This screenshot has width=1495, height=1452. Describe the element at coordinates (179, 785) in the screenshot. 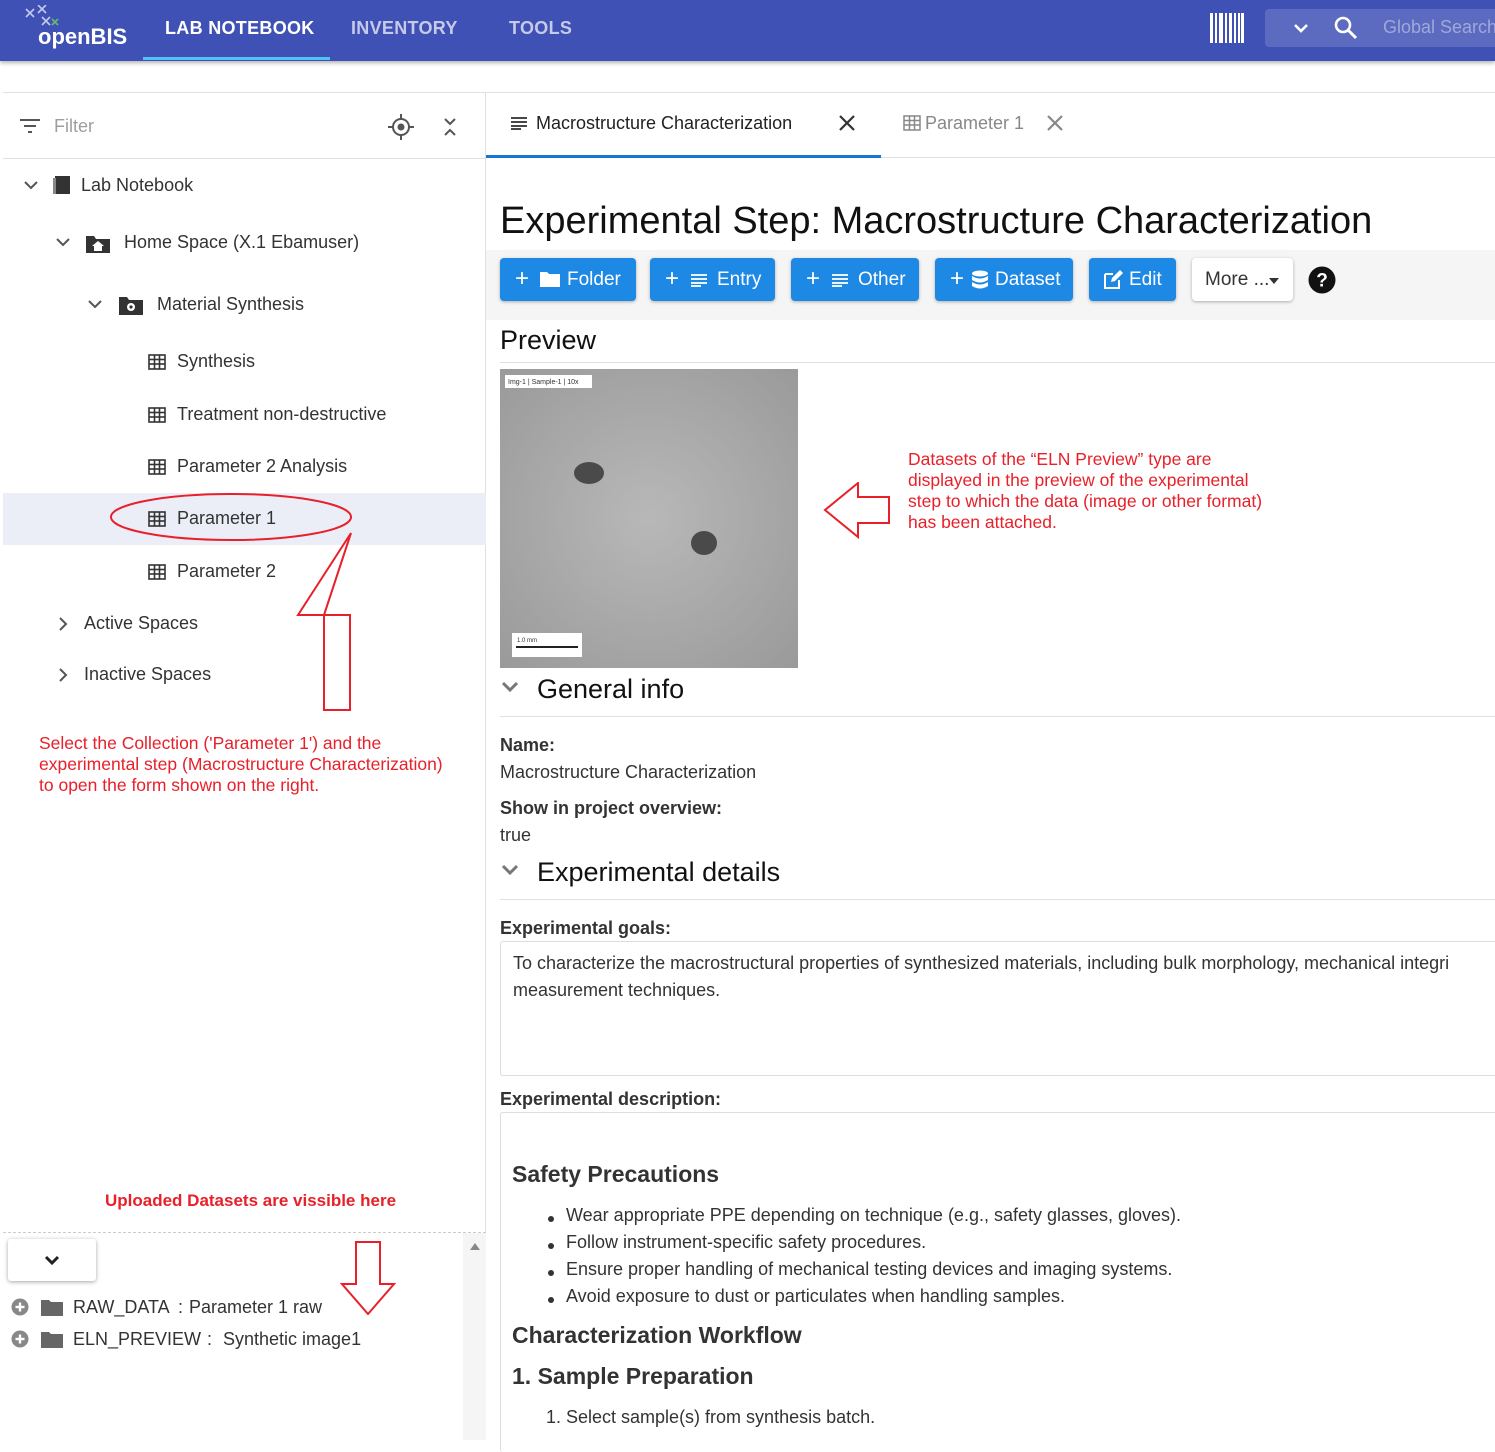

I see `annotation-line: to open the form shown on the right.` at that location.